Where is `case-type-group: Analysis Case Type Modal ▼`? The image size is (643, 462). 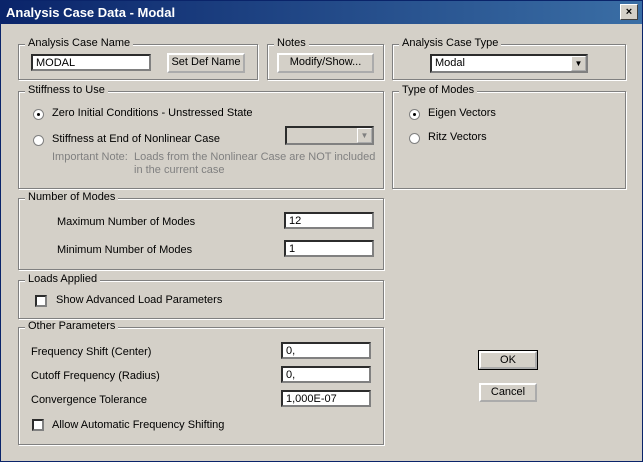
case-type-group: Analysis Case Type Modal ▼ is located at coordinates (509, 58).